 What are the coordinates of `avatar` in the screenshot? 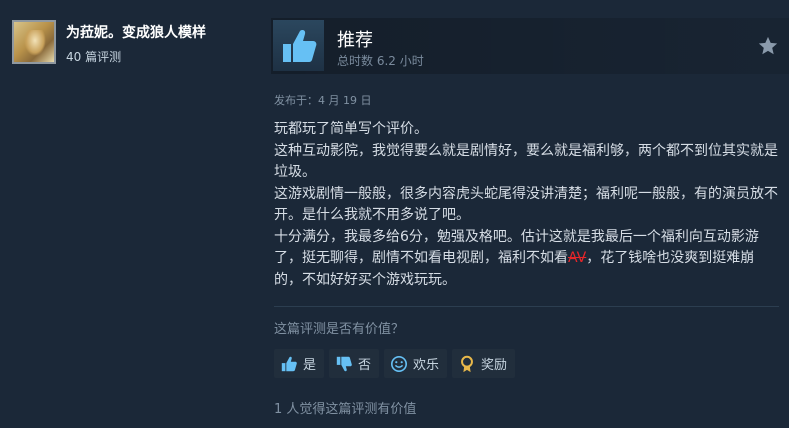 It's located at (34, 42).